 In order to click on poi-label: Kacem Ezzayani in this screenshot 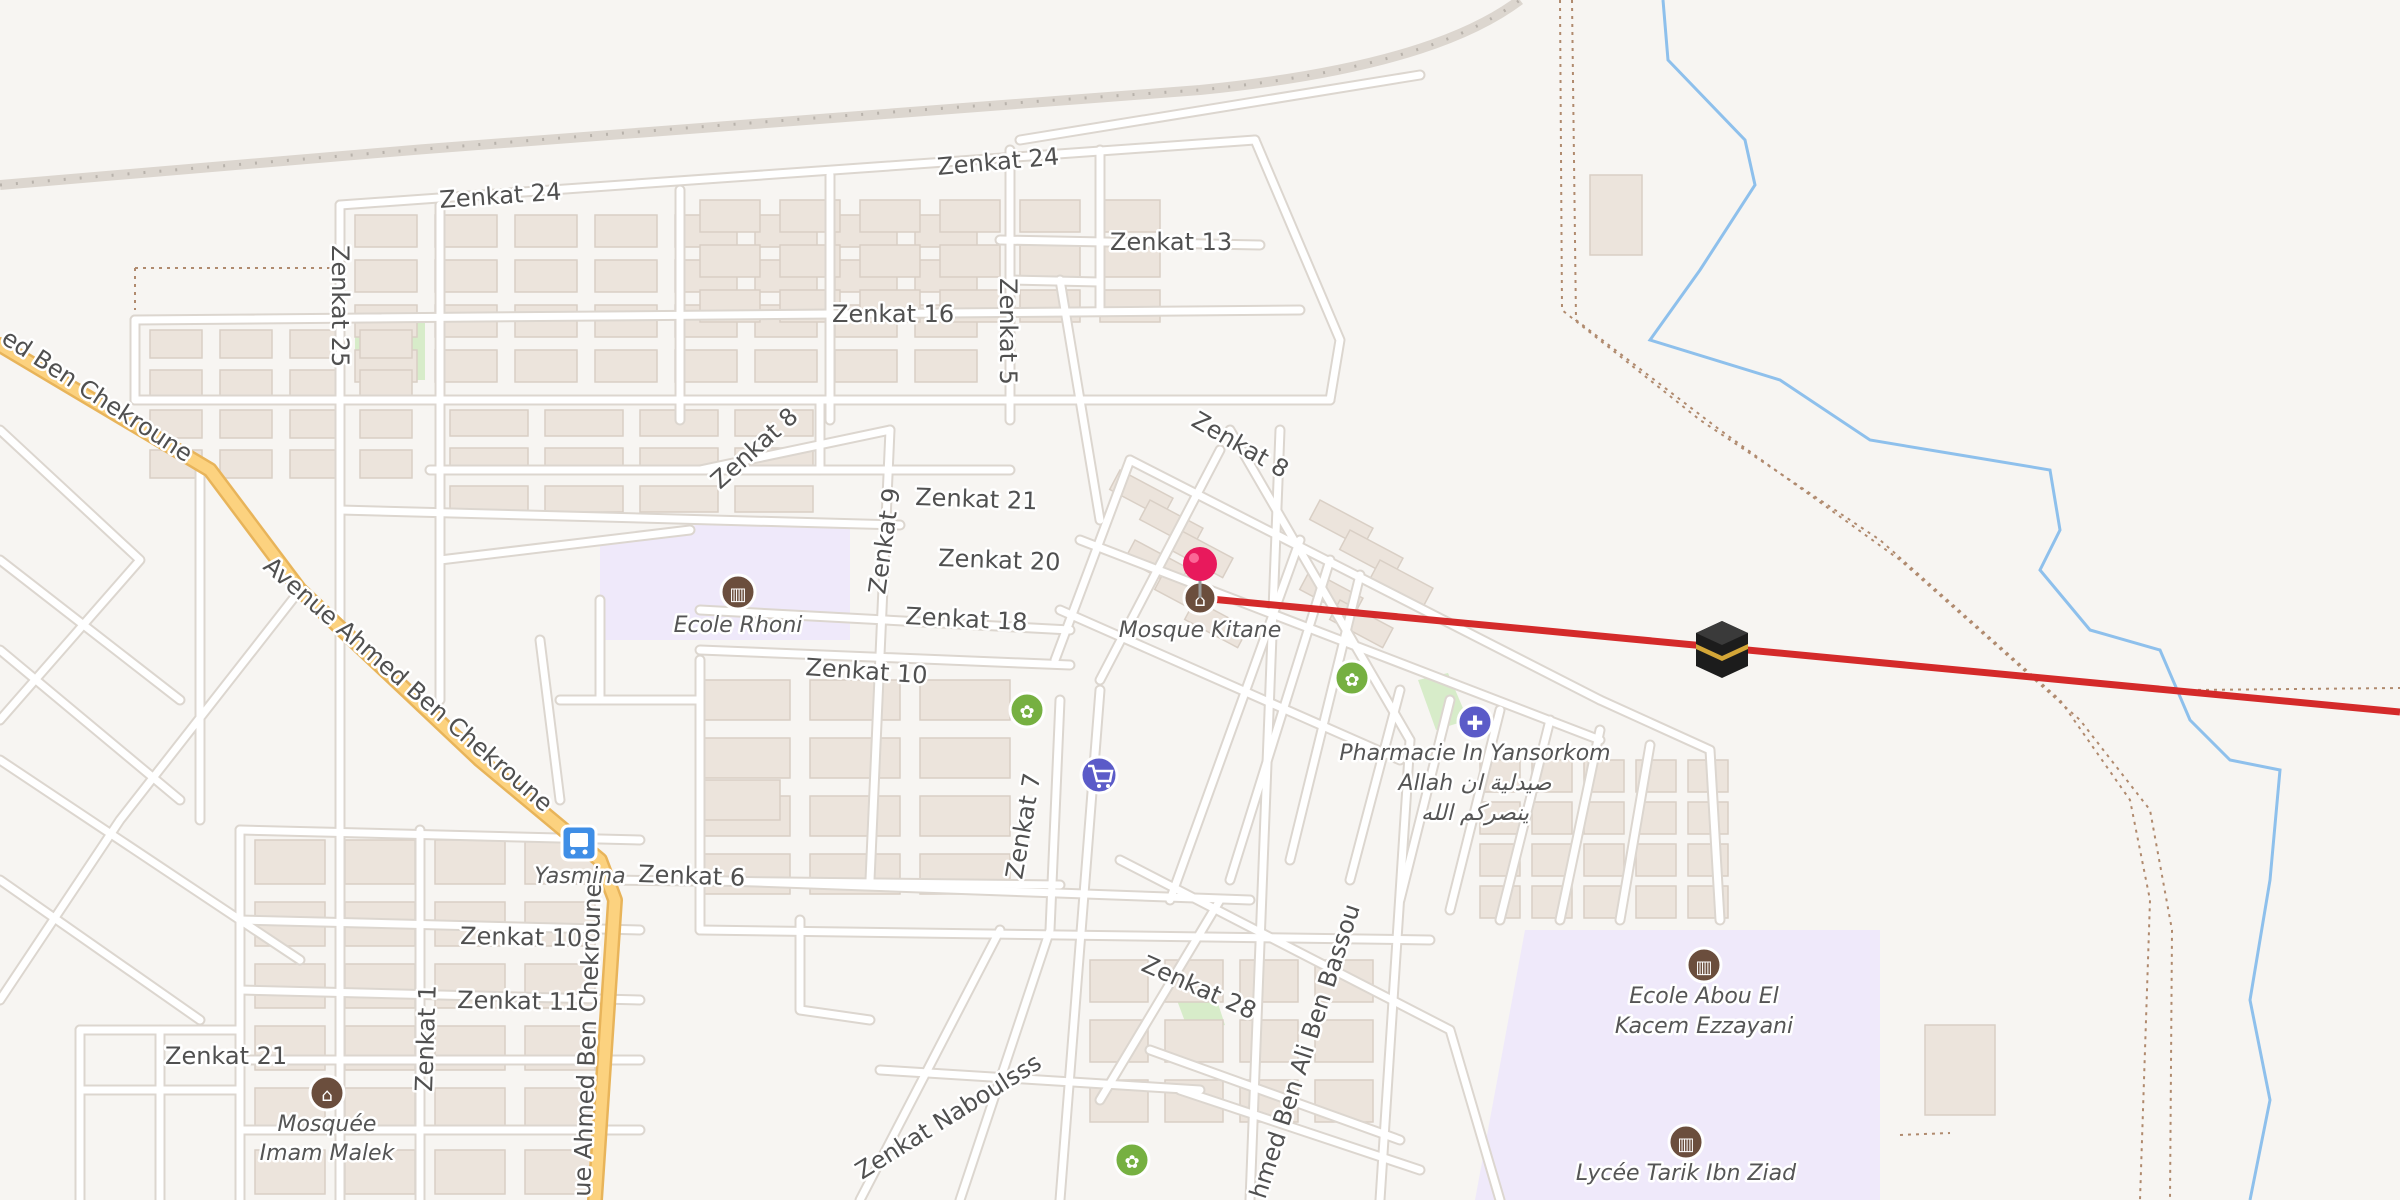, I will do `click(1704, 1026)`.